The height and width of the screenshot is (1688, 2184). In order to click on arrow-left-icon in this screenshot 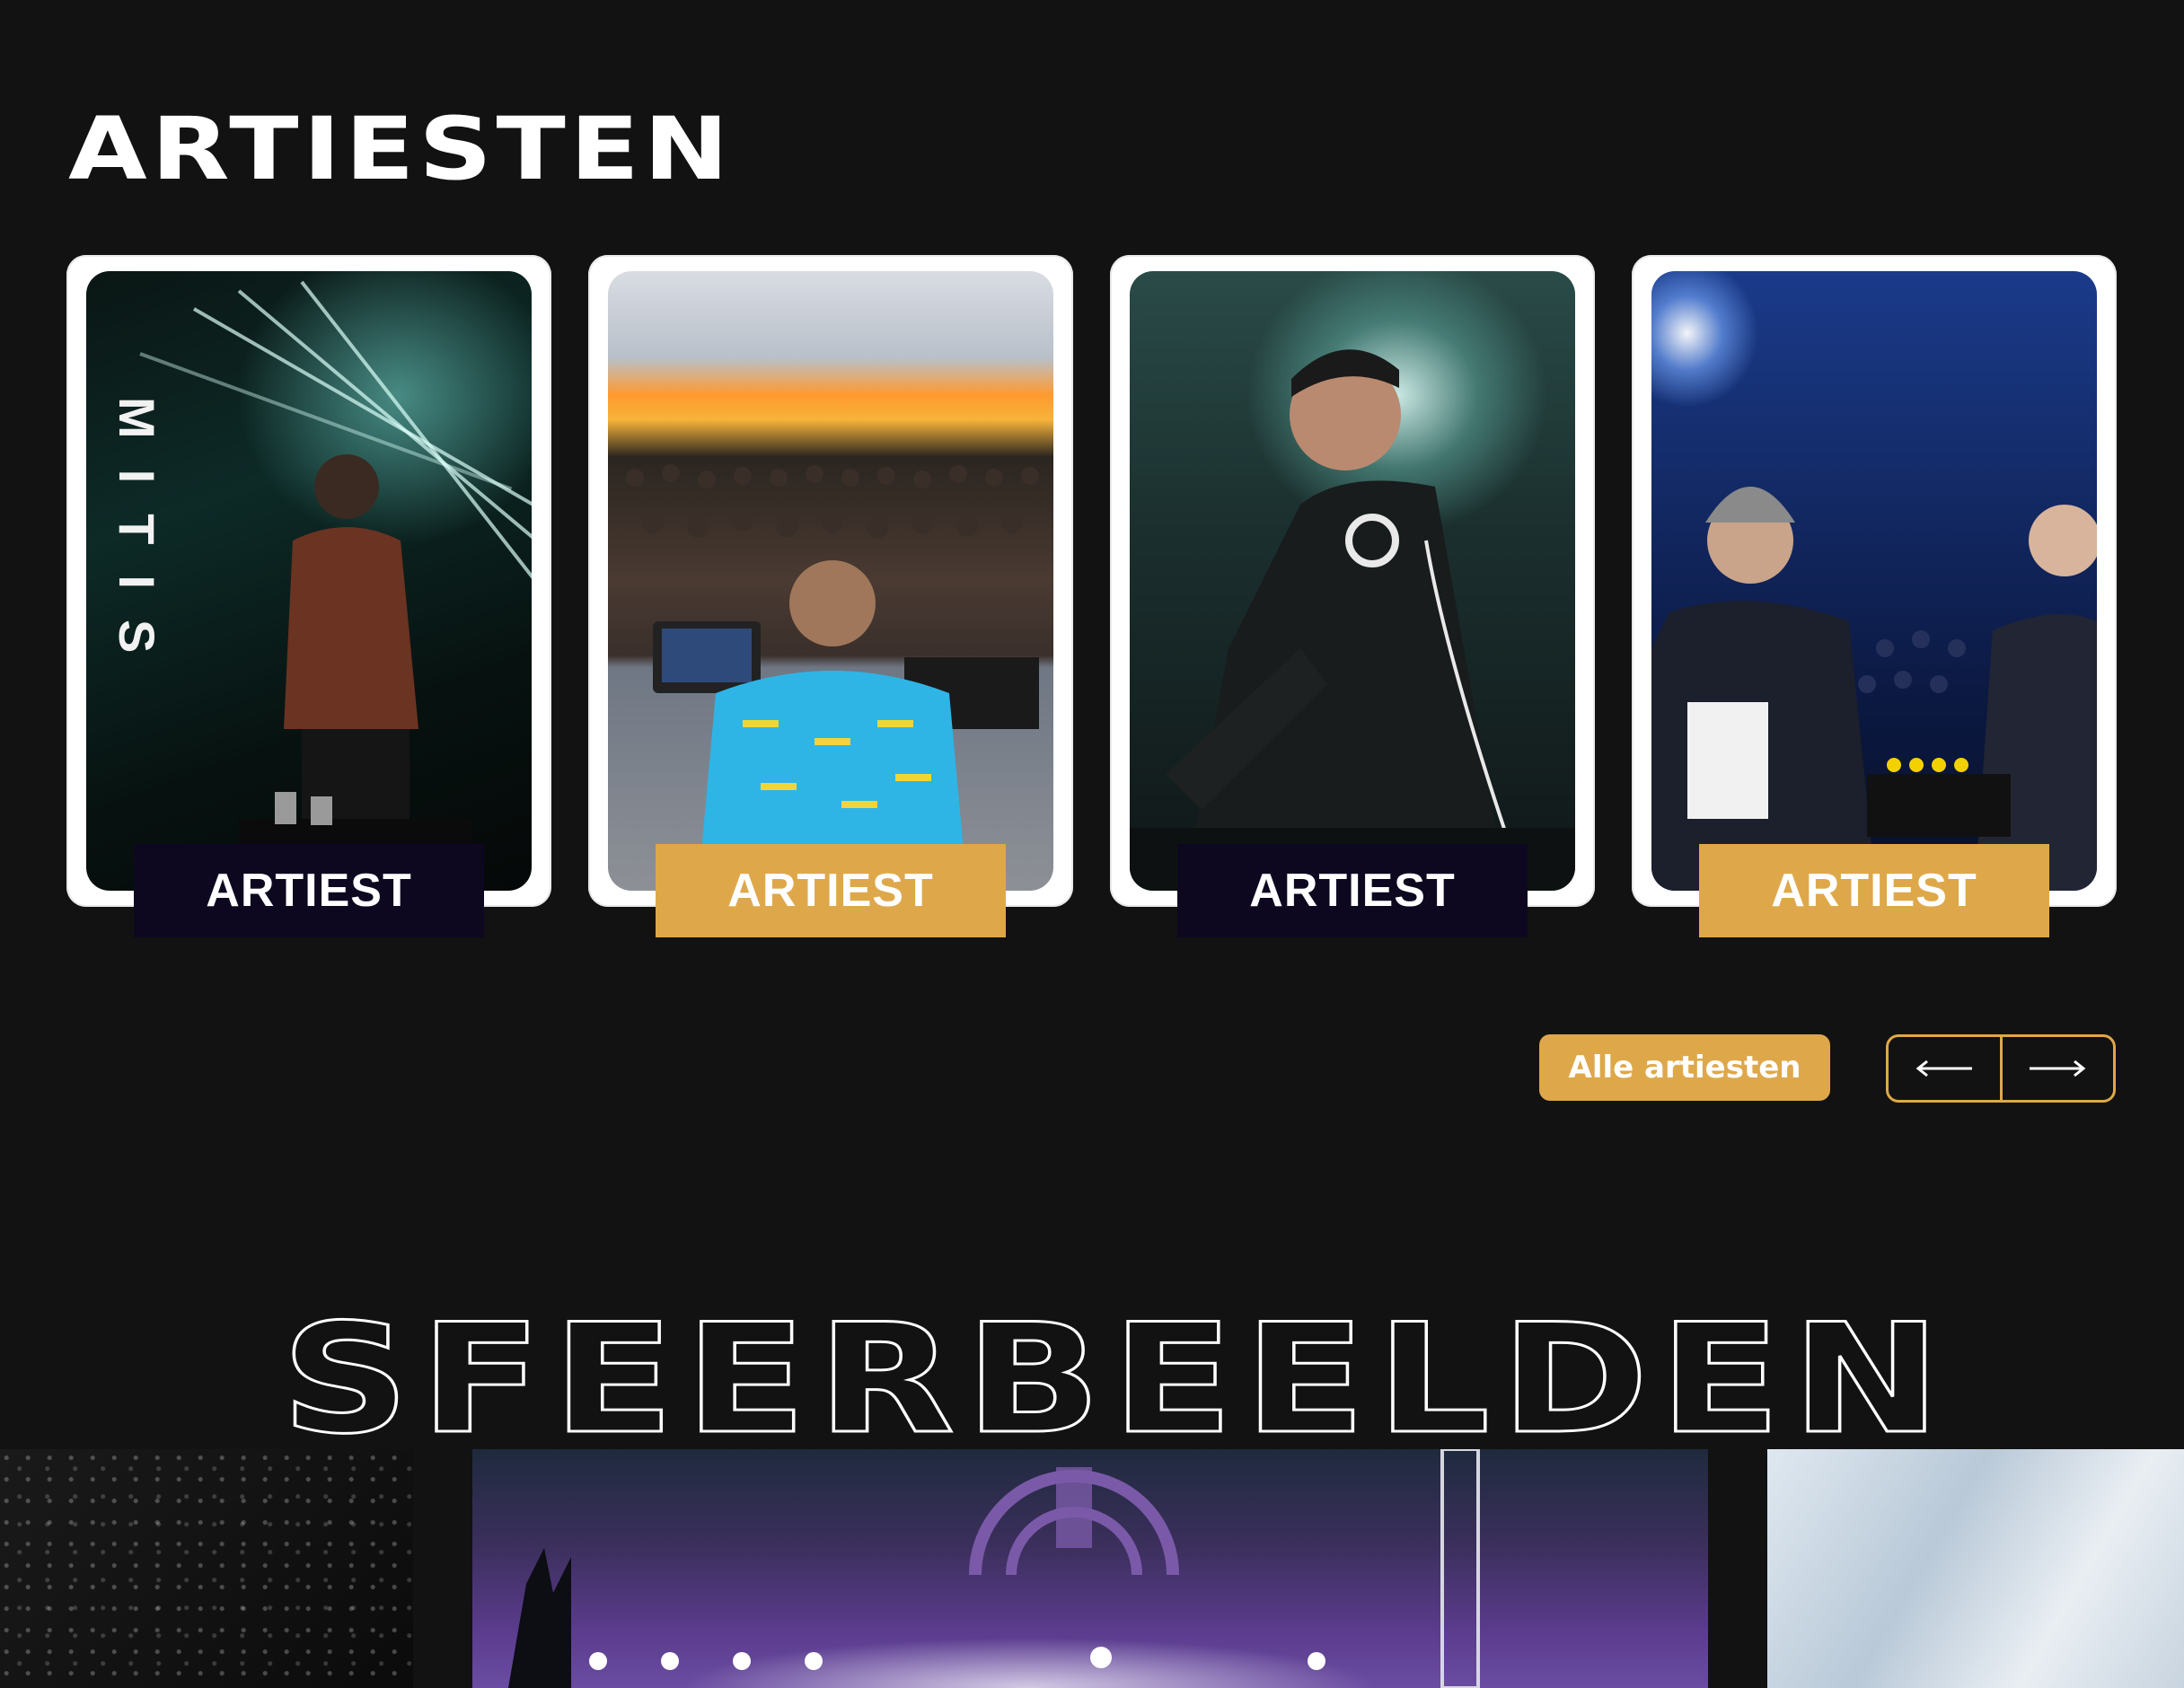, I will do `click(1944, 1068)`.